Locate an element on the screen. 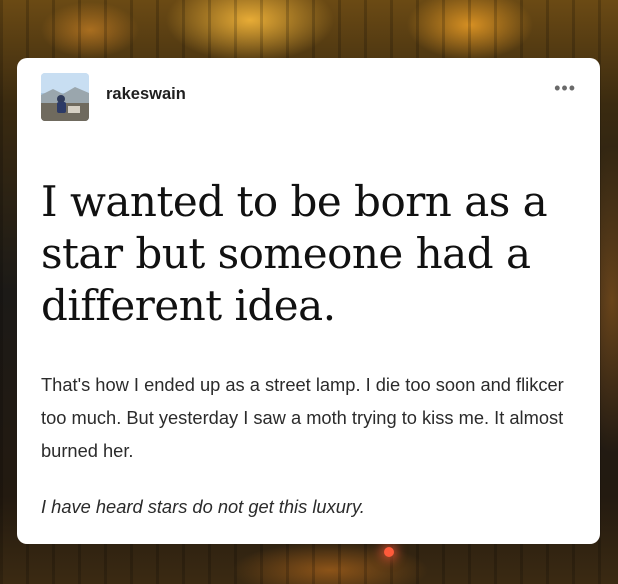  avatar is located at coordinates (65, 97).